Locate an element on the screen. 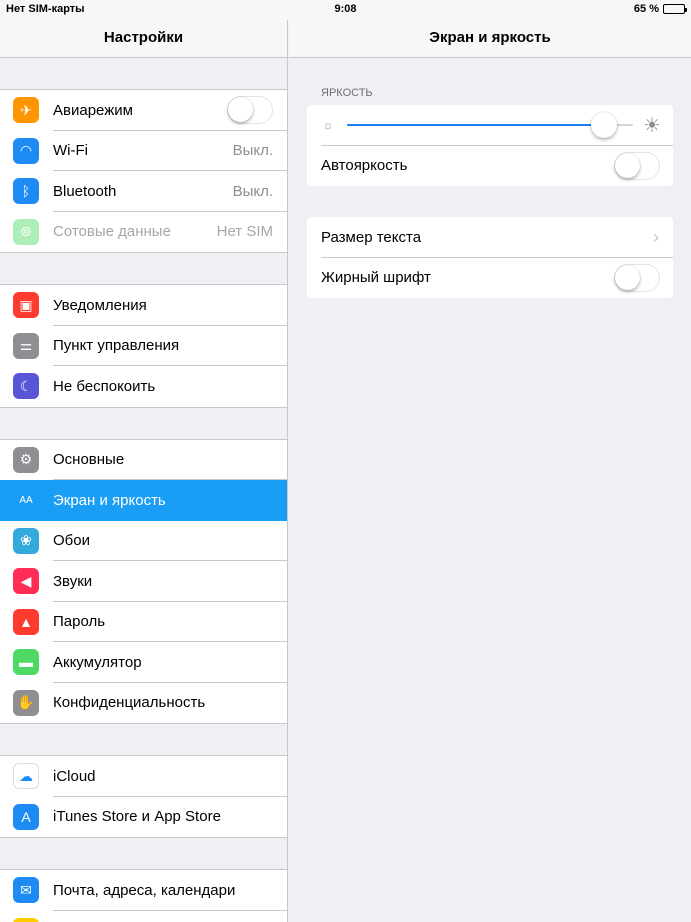 This screenshot has width=691, height=922. sidebar-item-label: Аккумулятор is located at coordinates (97, 662).